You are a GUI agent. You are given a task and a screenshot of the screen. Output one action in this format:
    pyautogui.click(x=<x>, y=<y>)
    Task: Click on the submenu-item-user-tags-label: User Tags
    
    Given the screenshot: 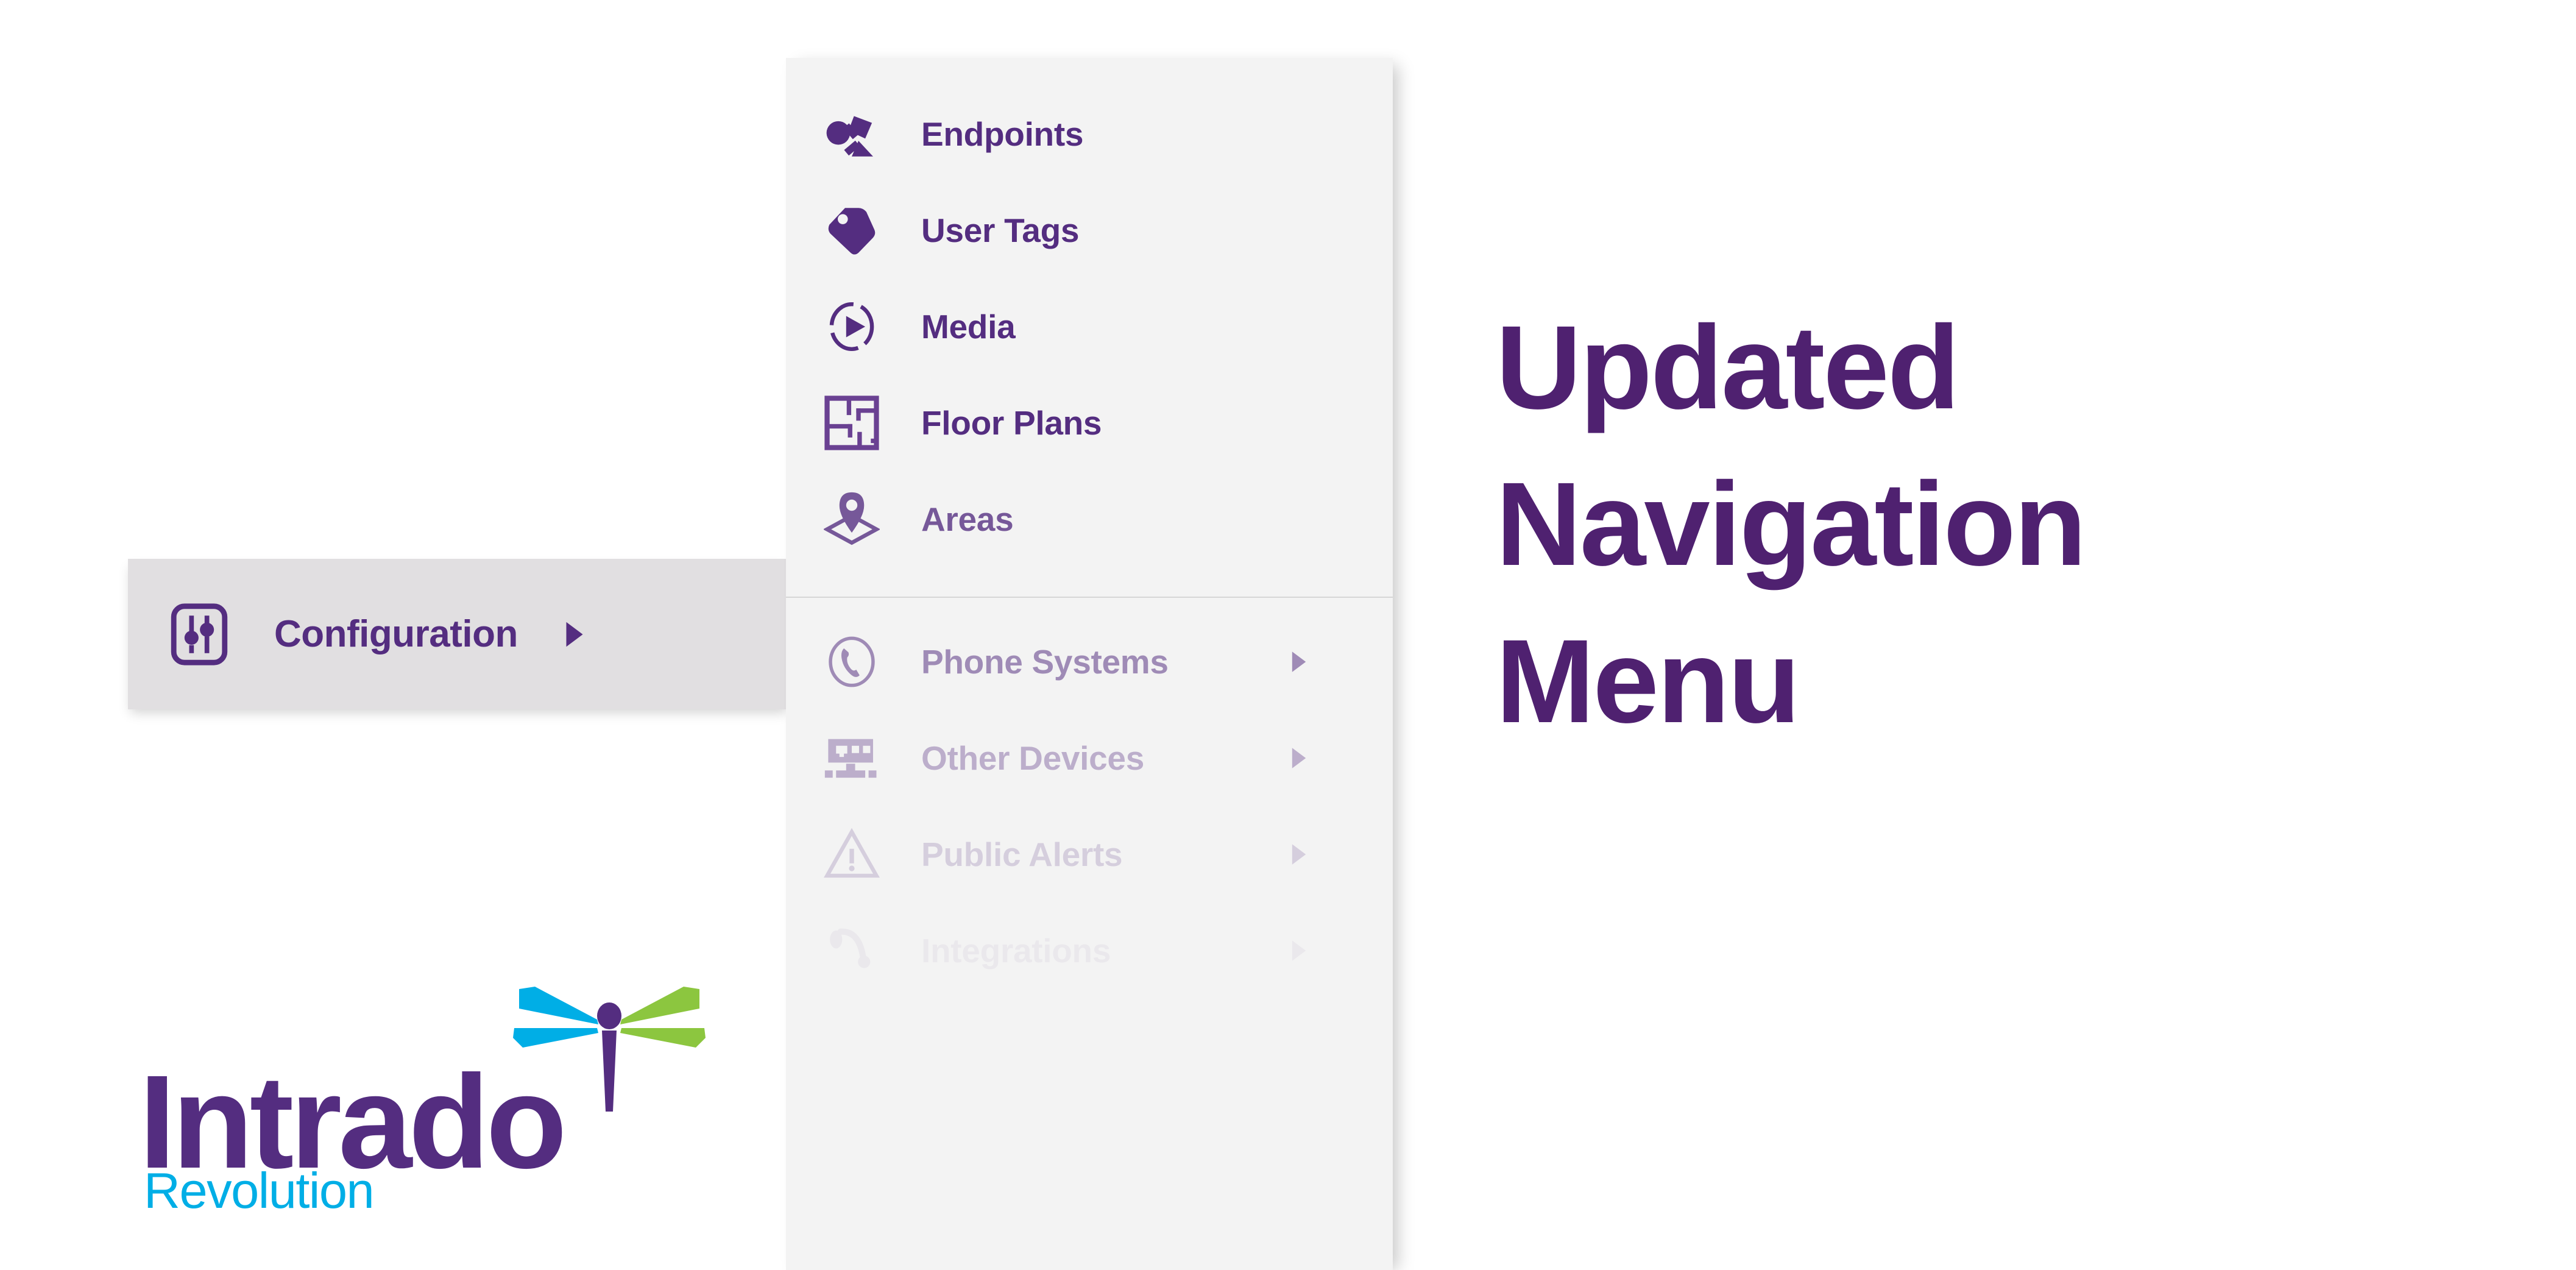 What is the action you would take?
    pyautogui.click(x=1000, y=230)
    